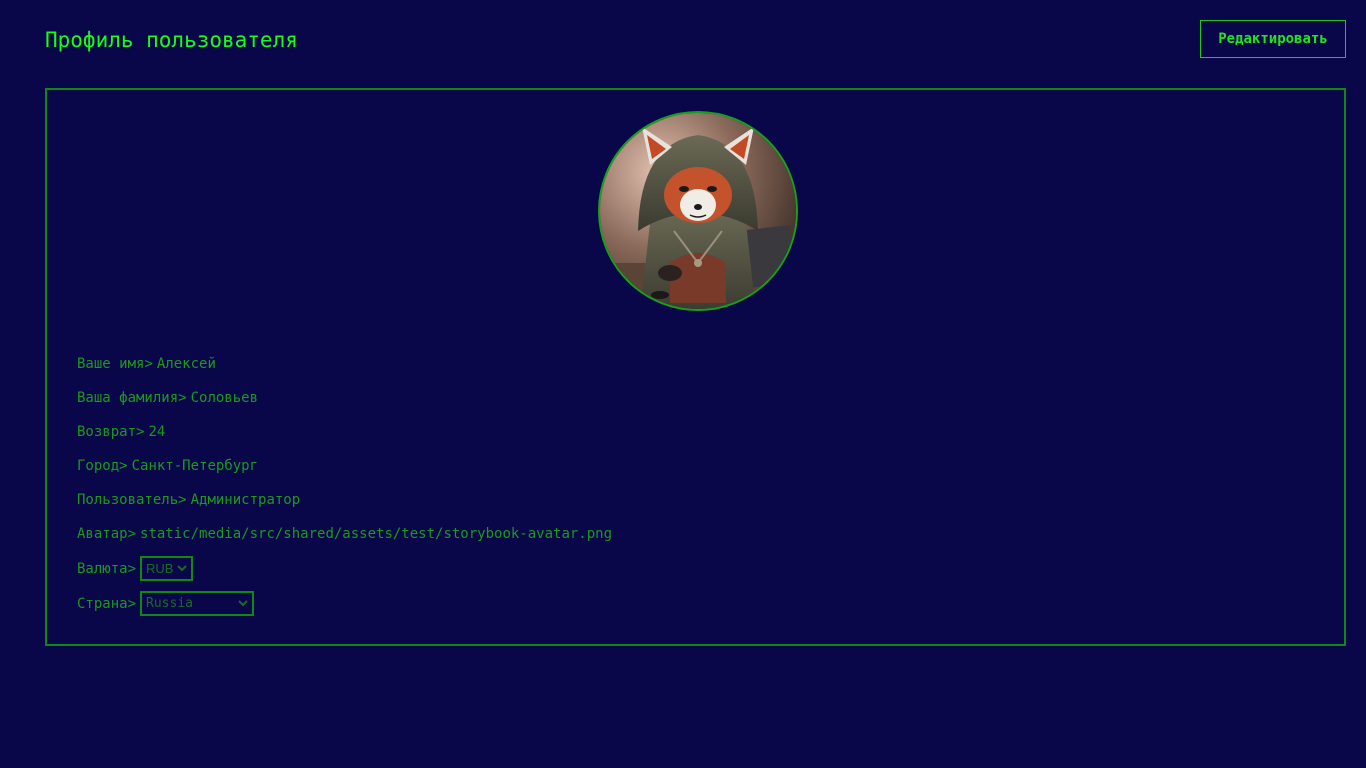 This screenshot has height=768, width=1366. What do you see at coordinates (344, 466) in the screenshot?
I see `field-city: Город > Санкт-Петербург` at bounding box center [344, 466].